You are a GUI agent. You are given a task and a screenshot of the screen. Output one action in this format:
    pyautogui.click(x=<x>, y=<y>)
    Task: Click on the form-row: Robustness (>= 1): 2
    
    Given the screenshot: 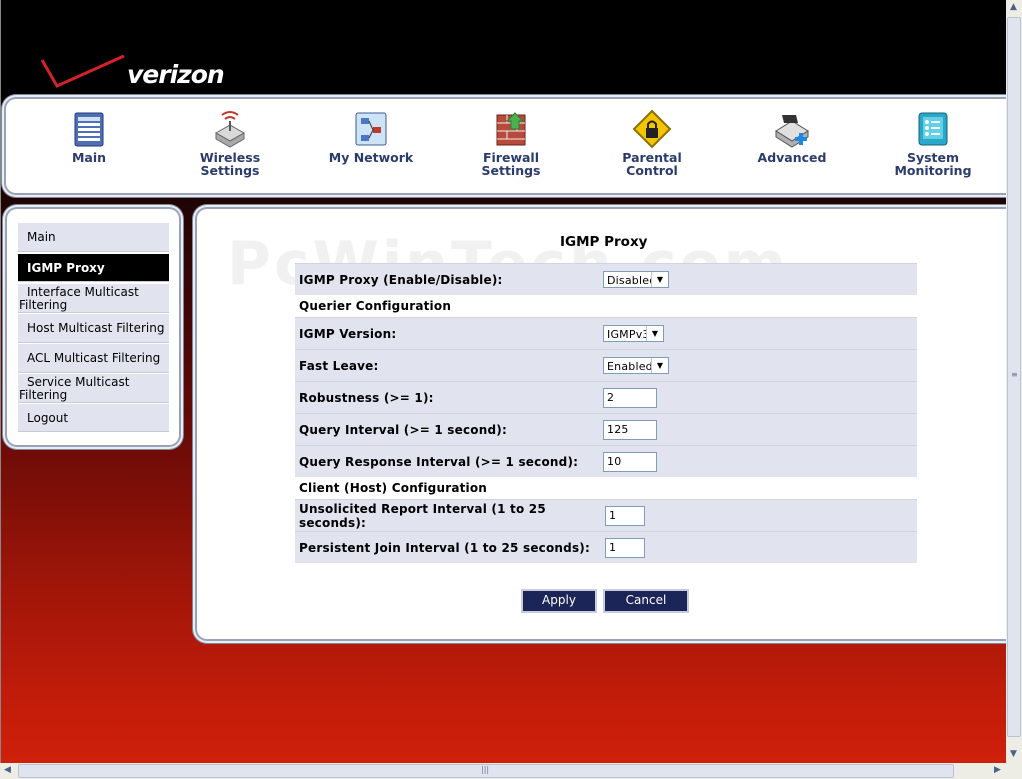 What is the action you would take?
    pyautogui.click(x=606, y=397)
    